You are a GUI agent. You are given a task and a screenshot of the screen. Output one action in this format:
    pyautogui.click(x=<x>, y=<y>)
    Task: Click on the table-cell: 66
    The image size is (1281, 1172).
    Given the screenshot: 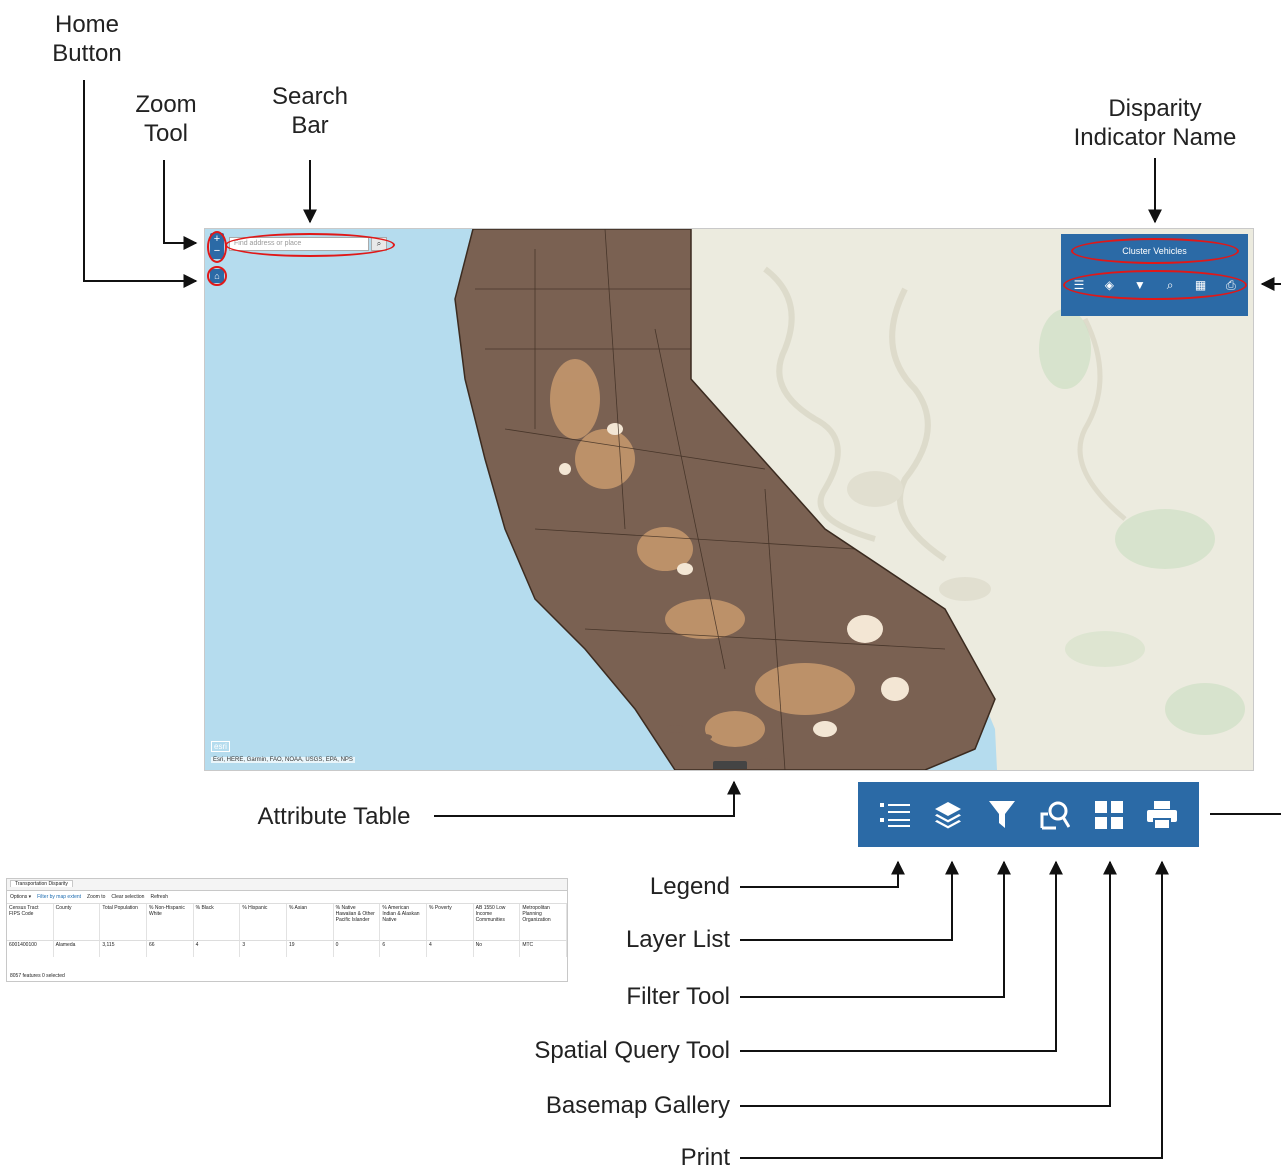 What is the action you would take?
    pyautogui.click(x=170, y=949)
    